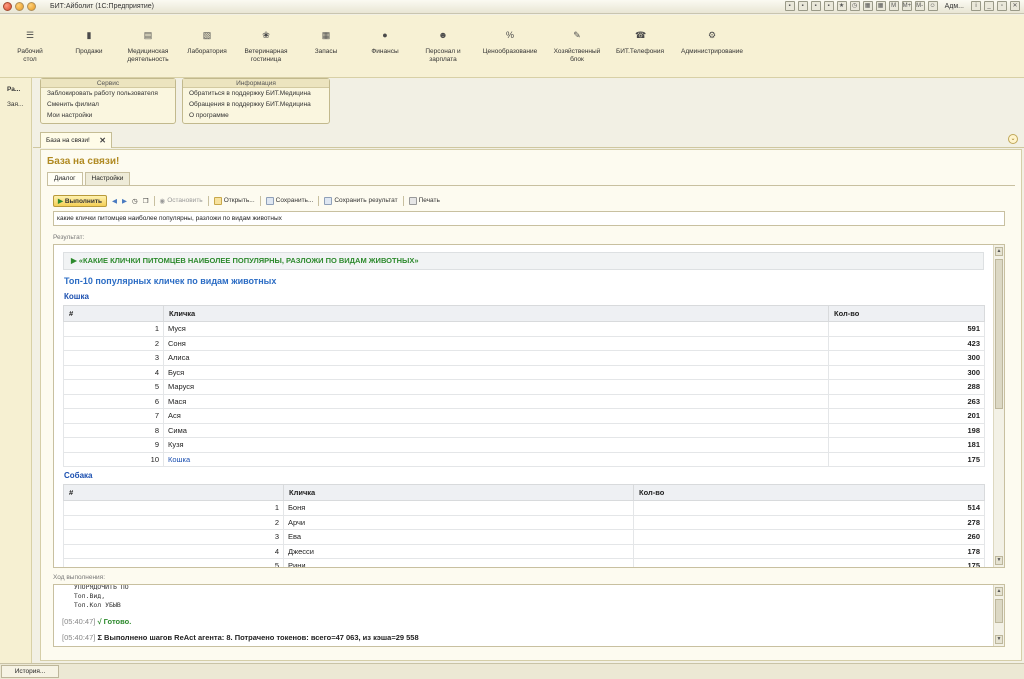 The height and width of the screenshot is (679, 1024). What do you see at coordinates (113, 430) in the screenshot?
I see `row-number: 8` at bounding box center [113, 430].